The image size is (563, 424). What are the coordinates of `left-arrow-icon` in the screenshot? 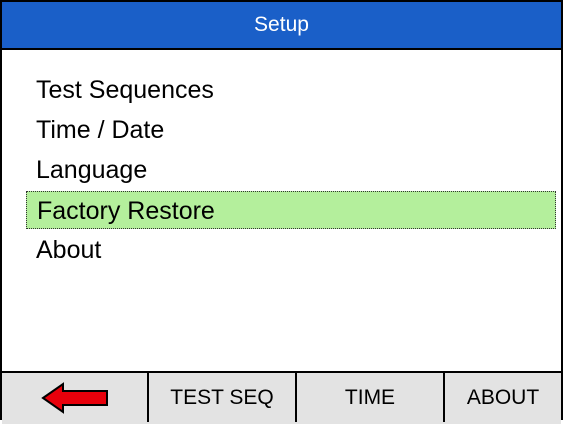 It's located at (74, 397).